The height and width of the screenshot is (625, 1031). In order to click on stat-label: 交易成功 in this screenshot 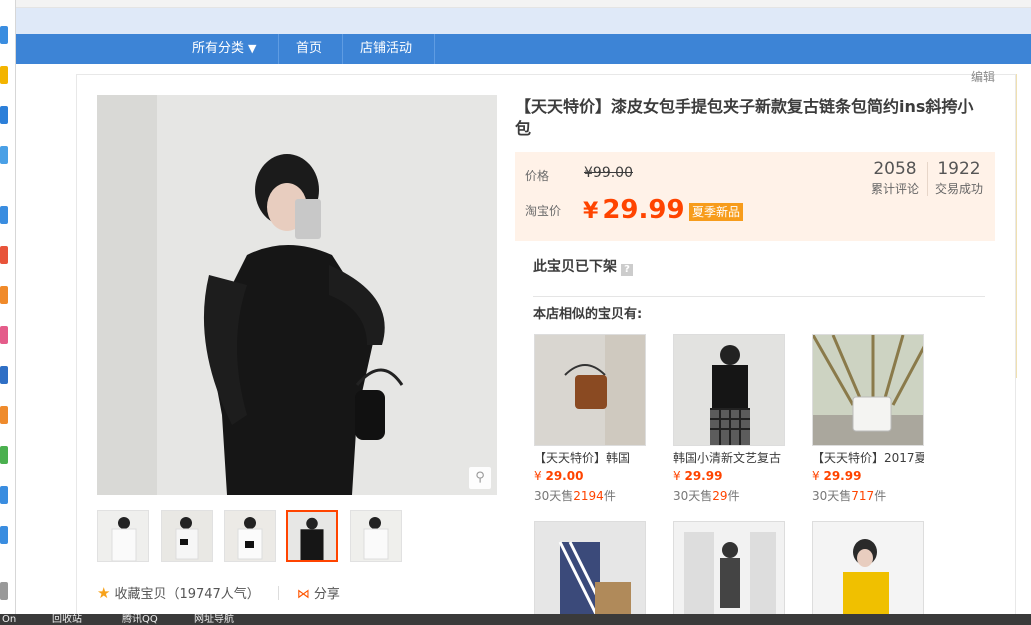, I will do `click(958, 189)`.